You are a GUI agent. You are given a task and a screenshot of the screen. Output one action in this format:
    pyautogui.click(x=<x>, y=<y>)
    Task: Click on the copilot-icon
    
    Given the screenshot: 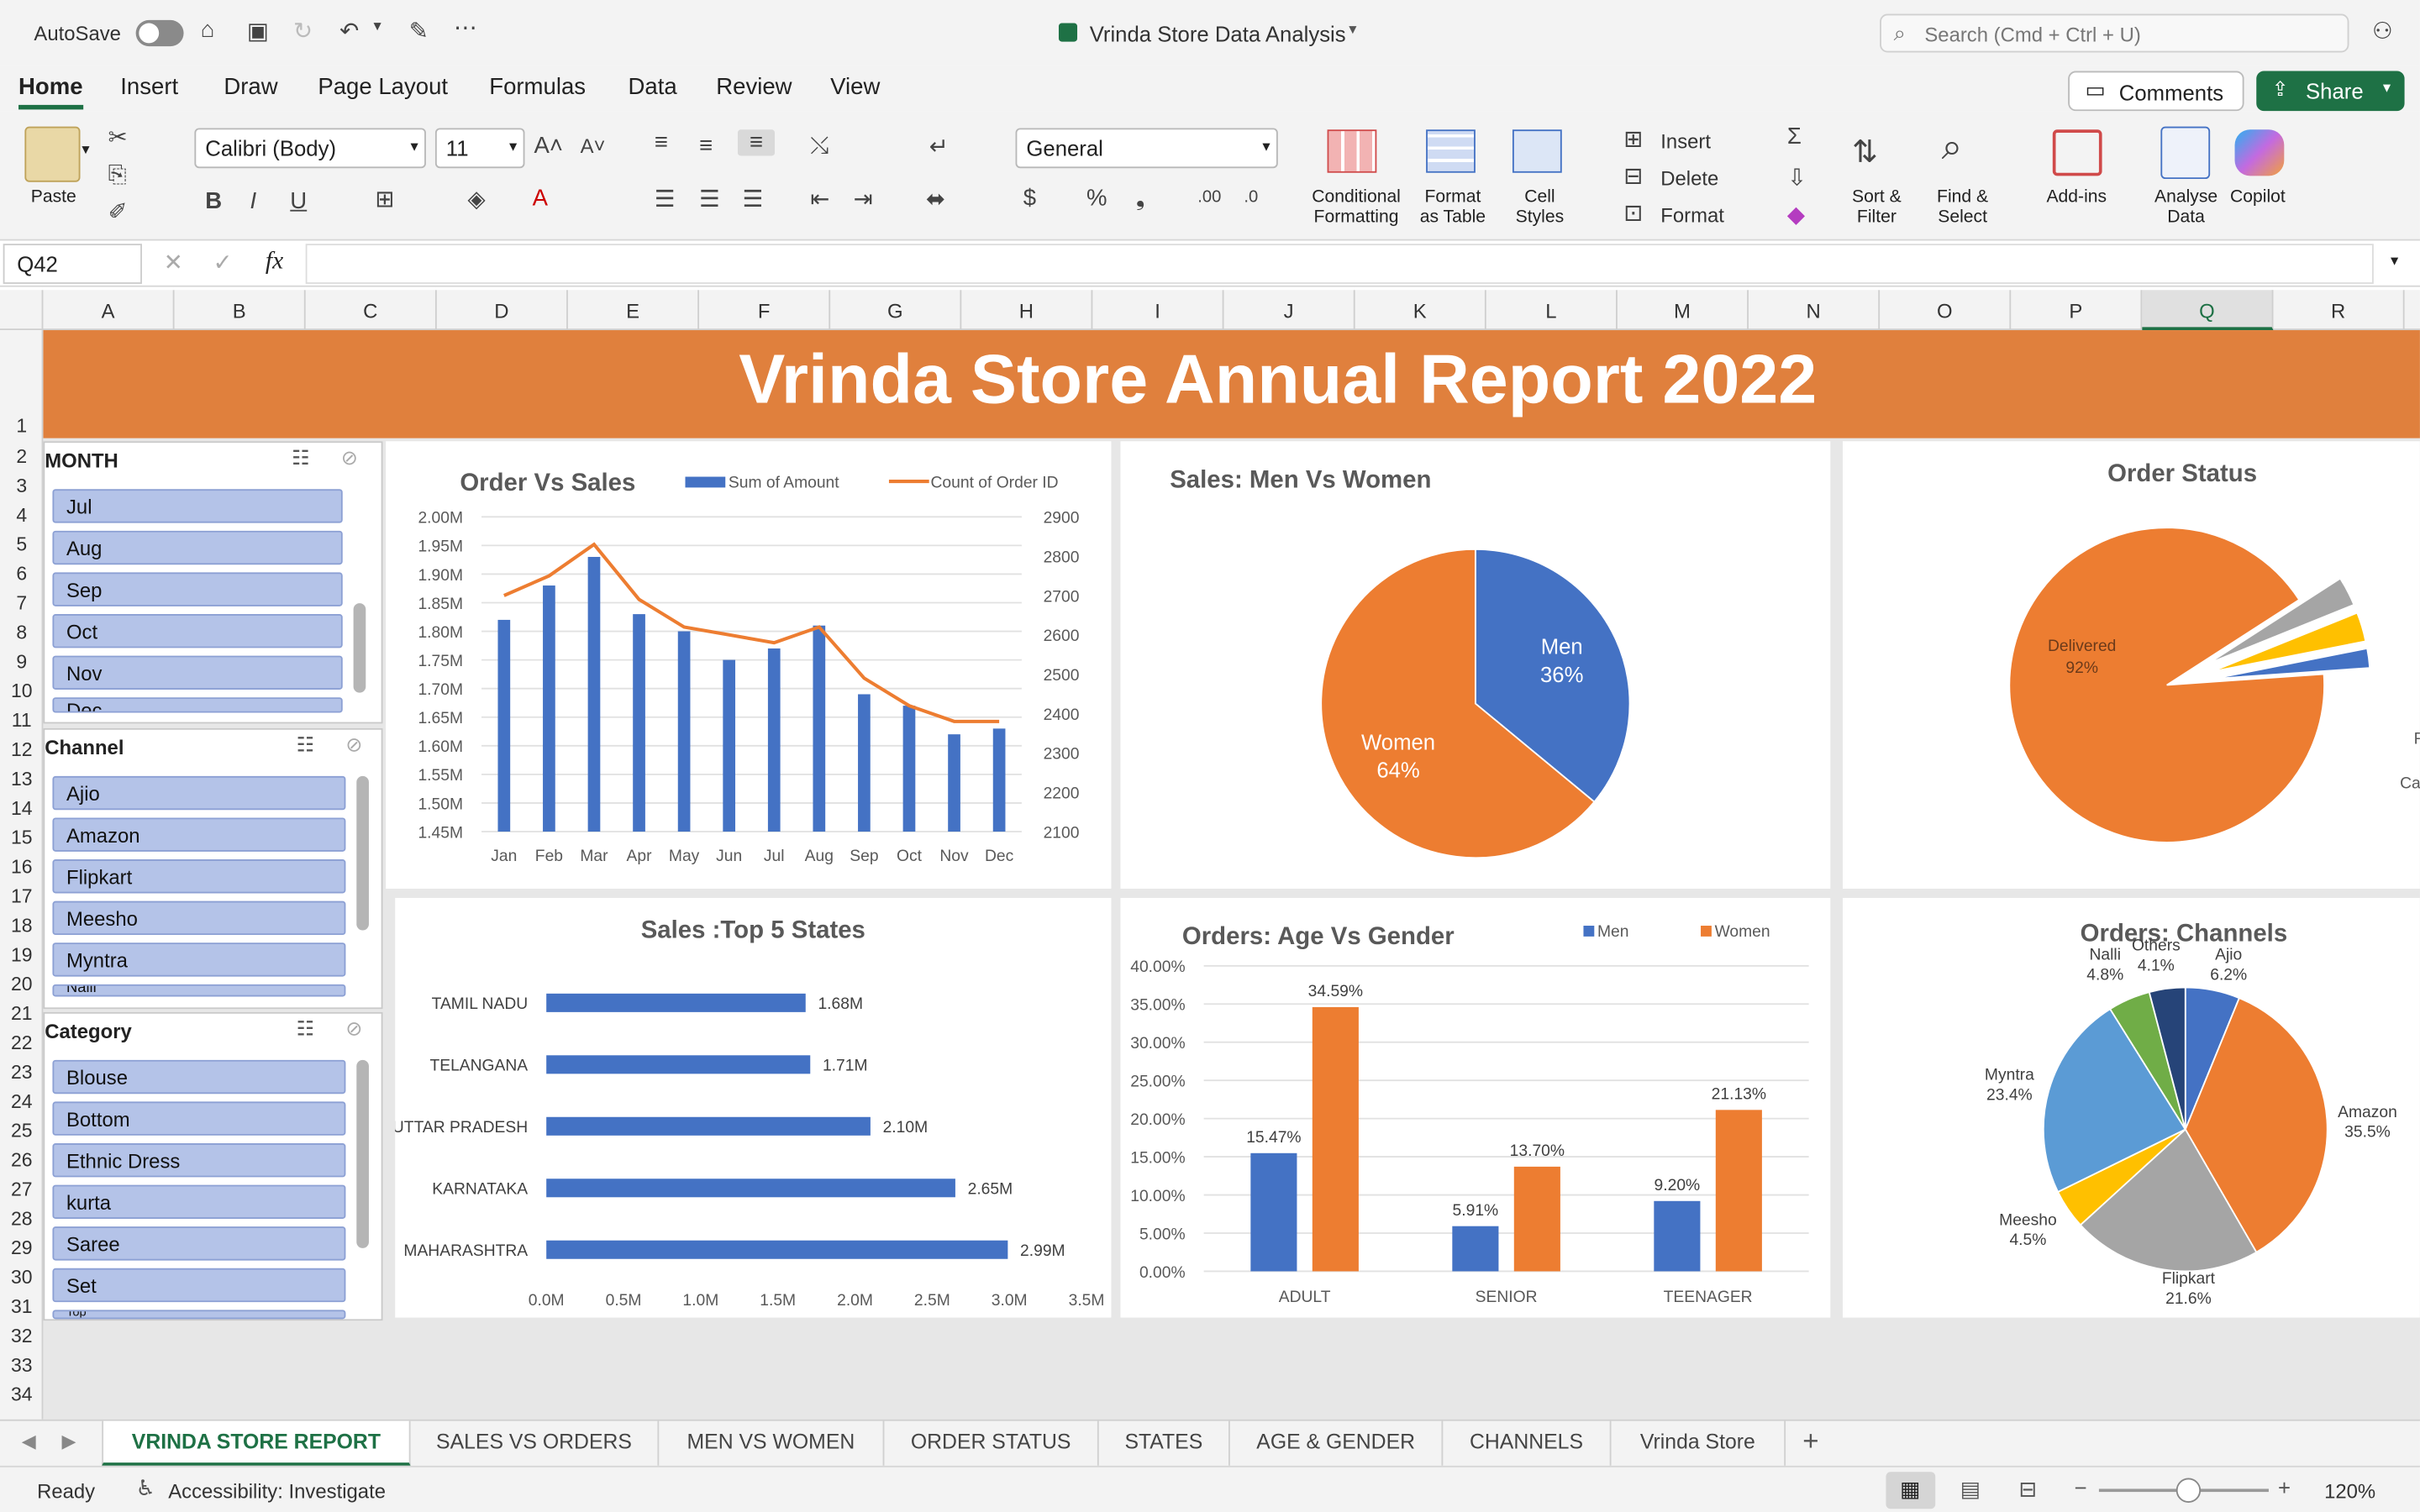 What is the action you would take?
    pyautogui.click(x=2260, y=152)
    